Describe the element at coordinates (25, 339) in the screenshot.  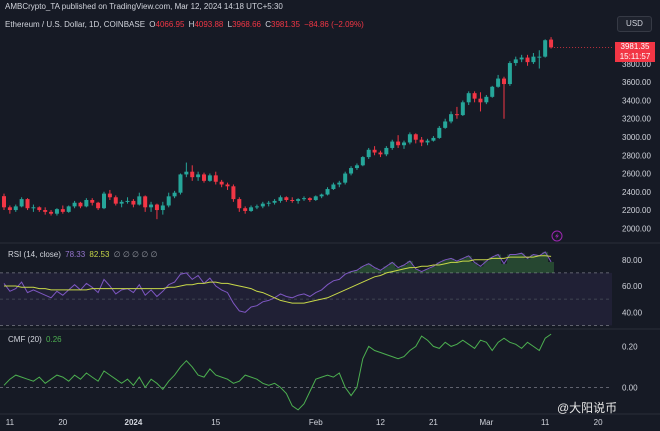
I see `cmf-label: CMF (20)` at that location.